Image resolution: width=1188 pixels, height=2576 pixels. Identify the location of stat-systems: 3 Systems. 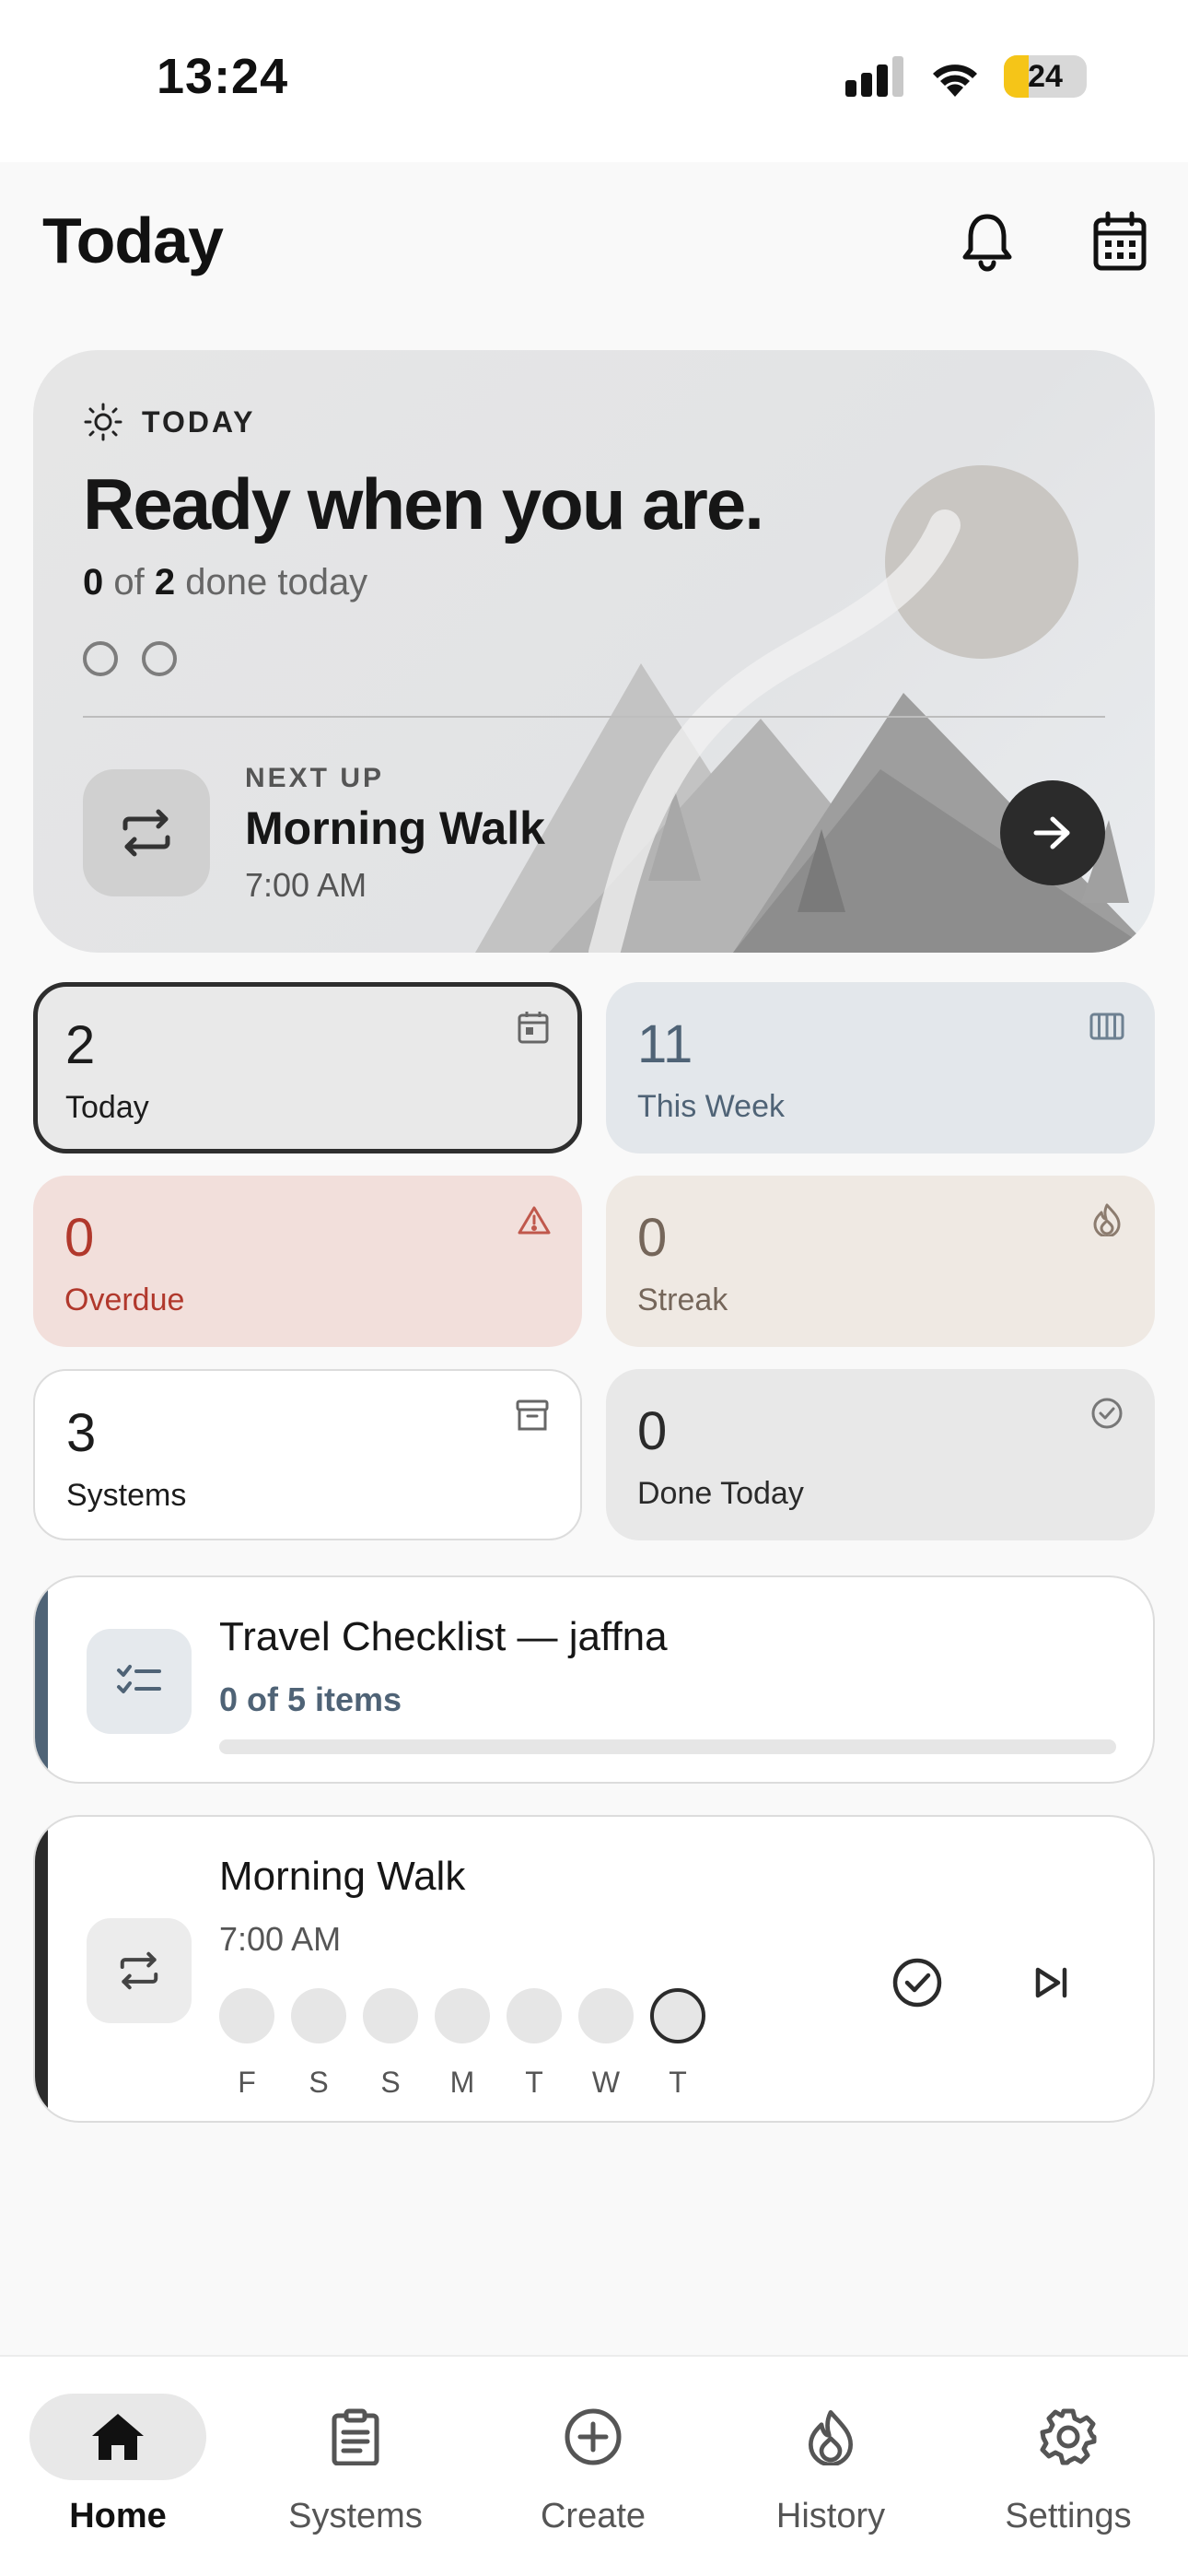
(307, 1454).